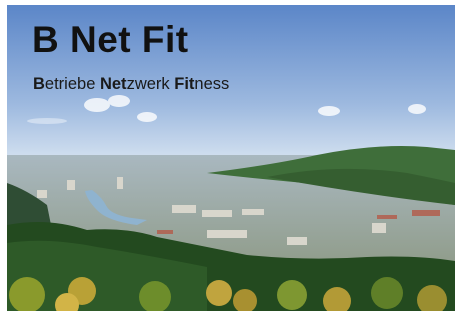  What do you see at coordinates (72, 84) in the screenshot?
I see `subtitle-part: etriebe` at bounding box center [72, 84].